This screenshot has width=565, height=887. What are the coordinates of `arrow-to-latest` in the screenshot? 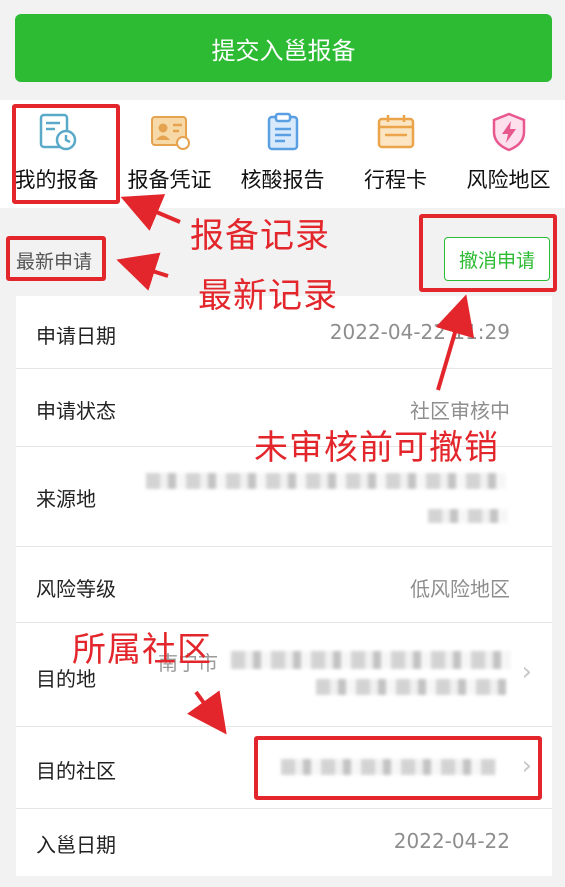 It's located at (142, 271).